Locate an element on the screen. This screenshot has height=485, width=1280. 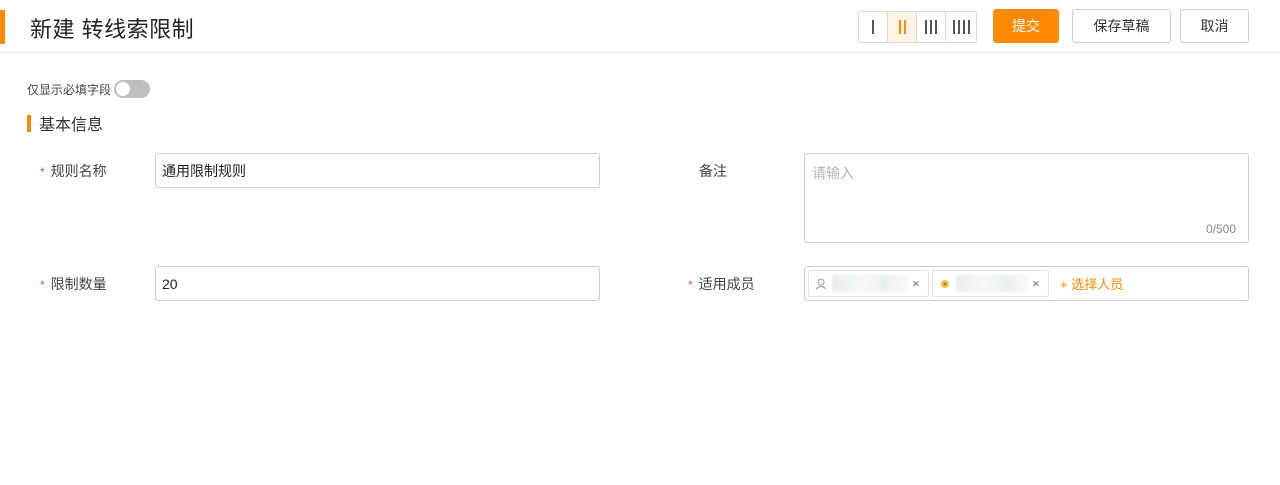
members-selector: × × + 选择人员 is located at coordinates (1026, 283).